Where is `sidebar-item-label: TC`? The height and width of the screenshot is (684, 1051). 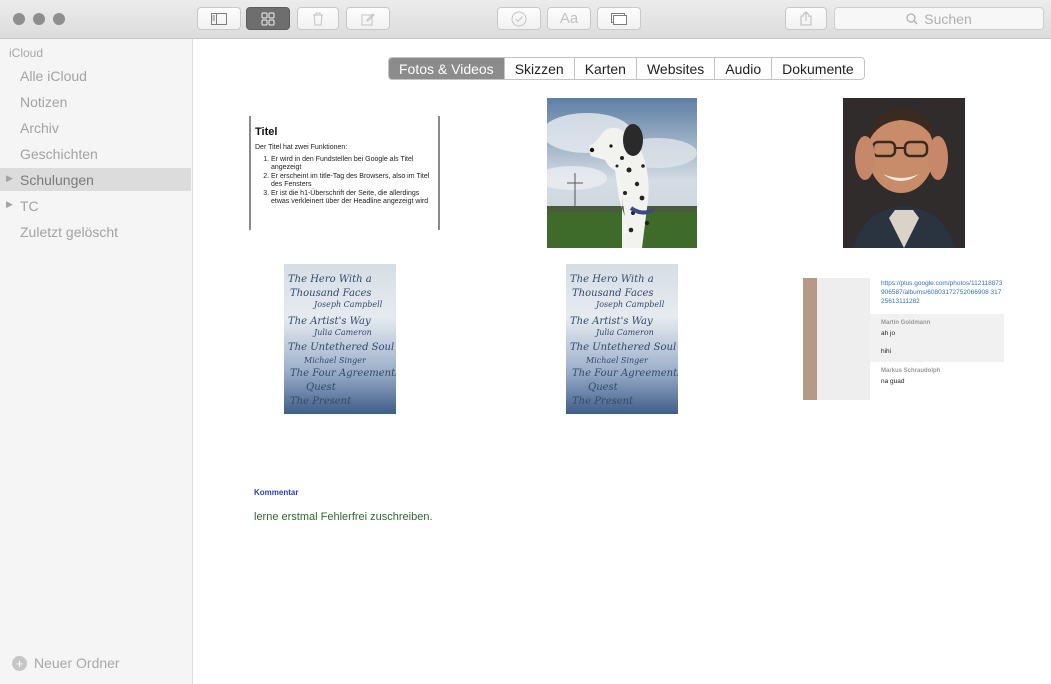 sidebar-item-label: TC is located at coordinates (29, 205).